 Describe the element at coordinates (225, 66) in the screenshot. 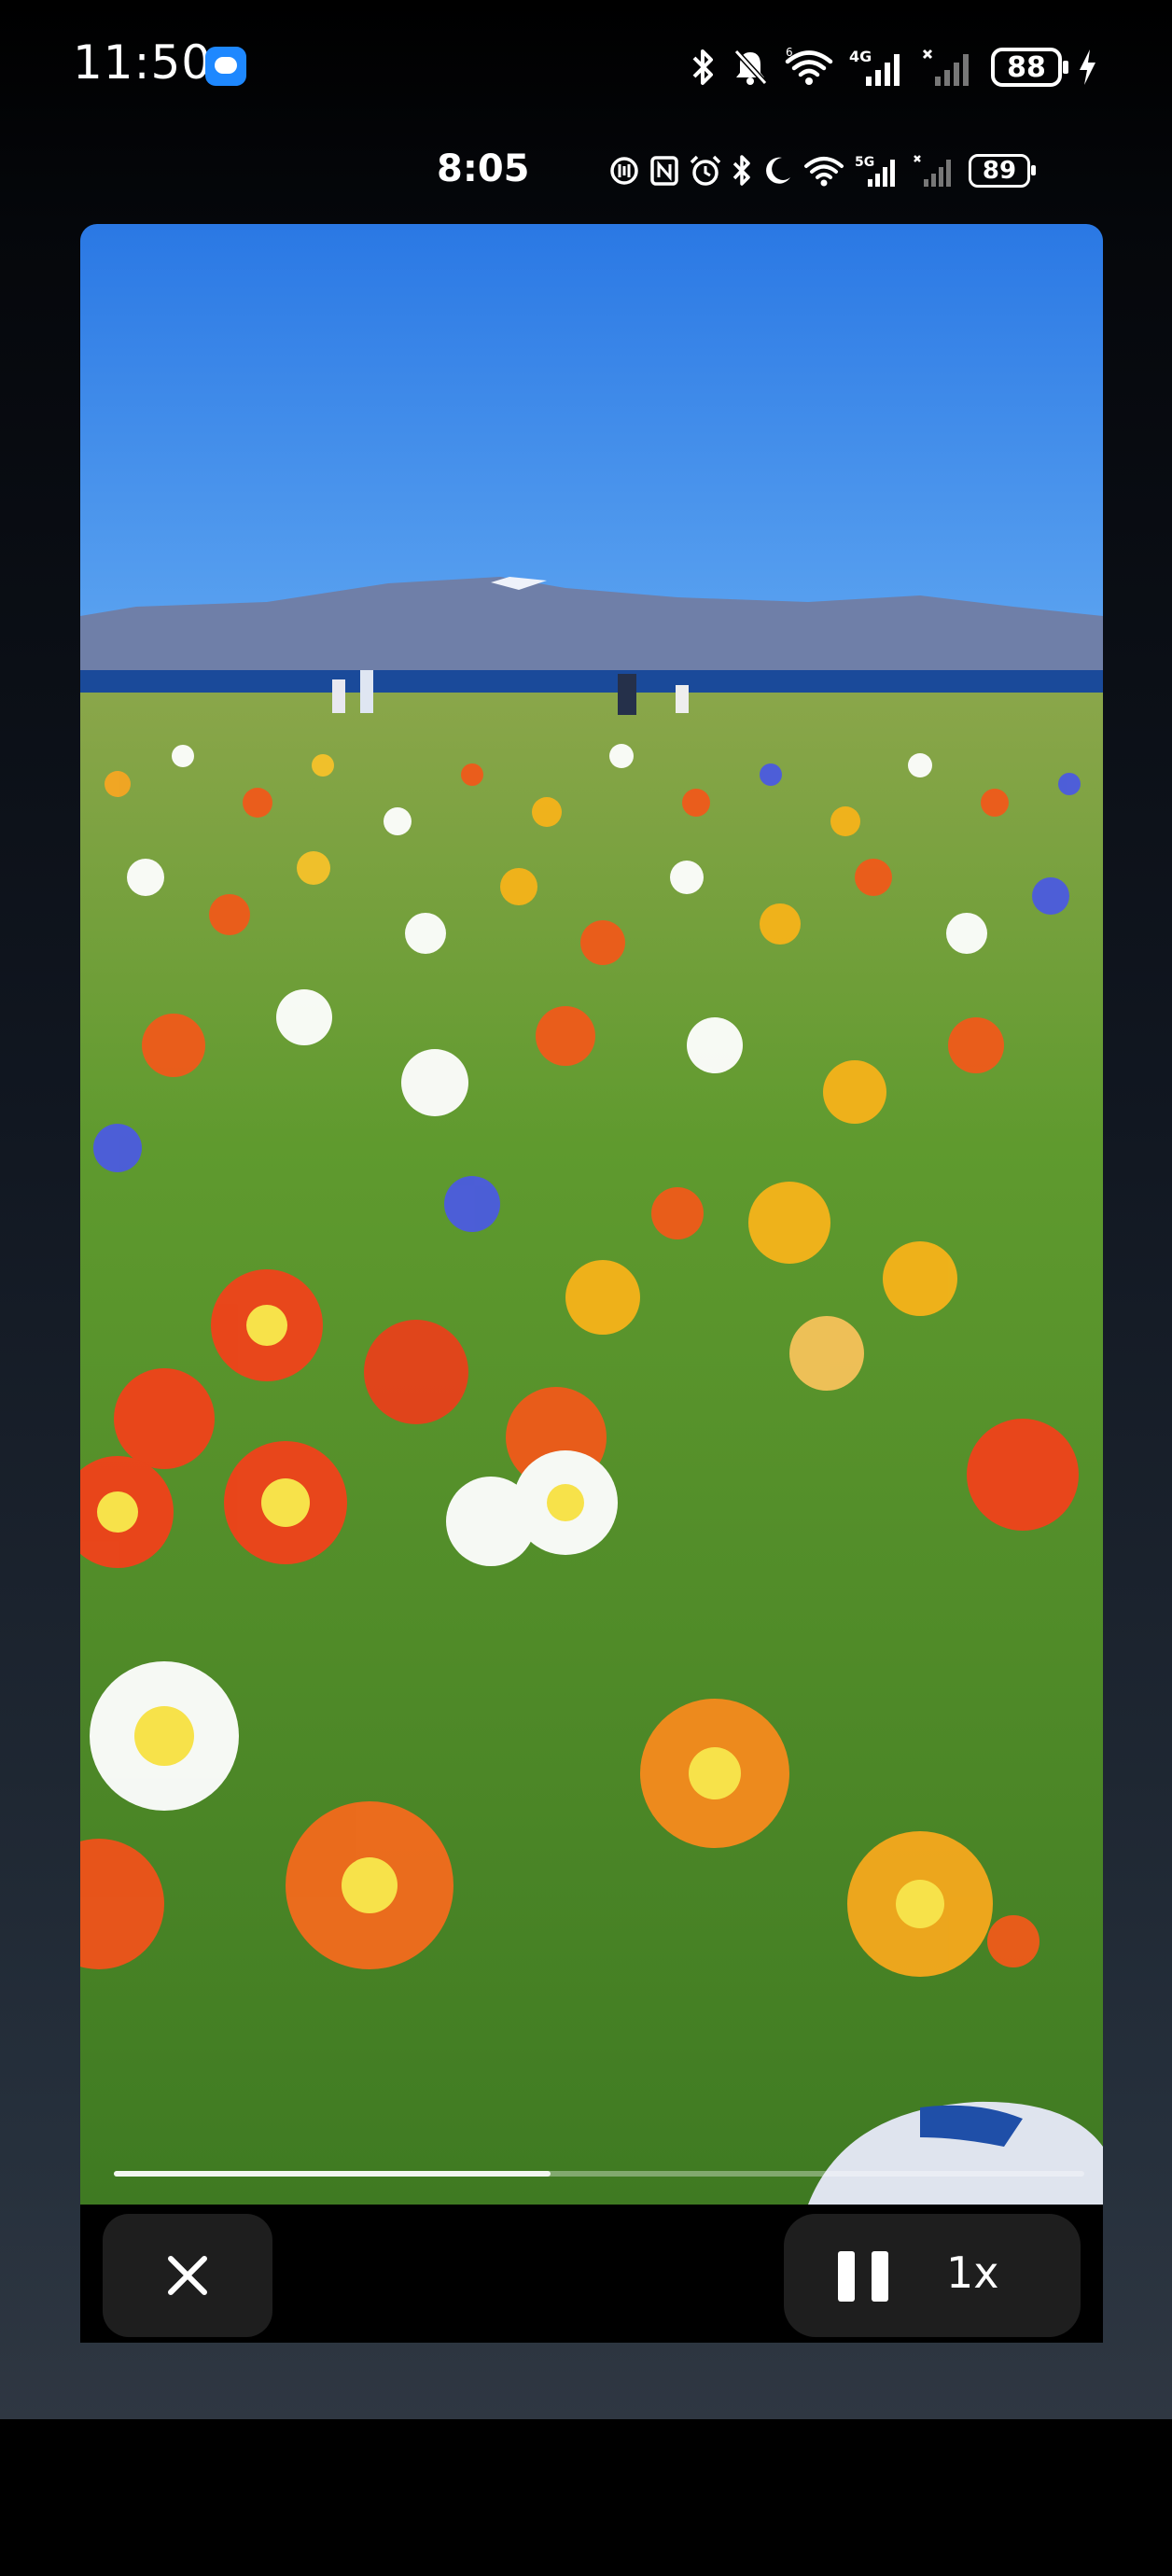

I see `message-notification-icon` at that location.